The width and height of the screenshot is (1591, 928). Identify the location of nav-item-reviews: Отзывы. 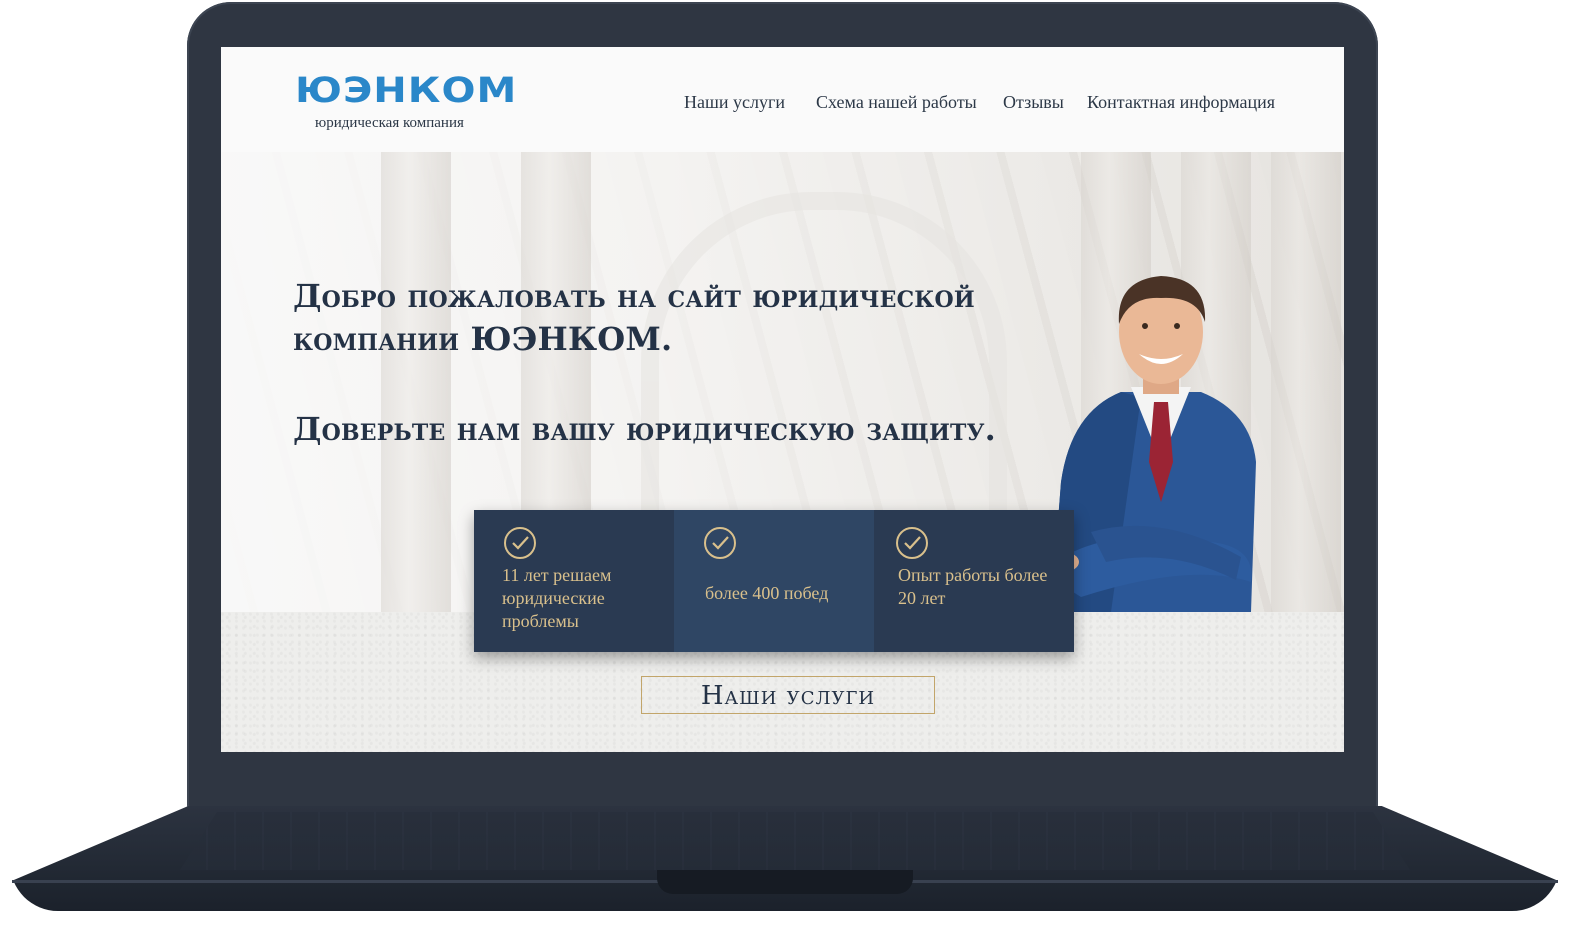
(1033, 102).